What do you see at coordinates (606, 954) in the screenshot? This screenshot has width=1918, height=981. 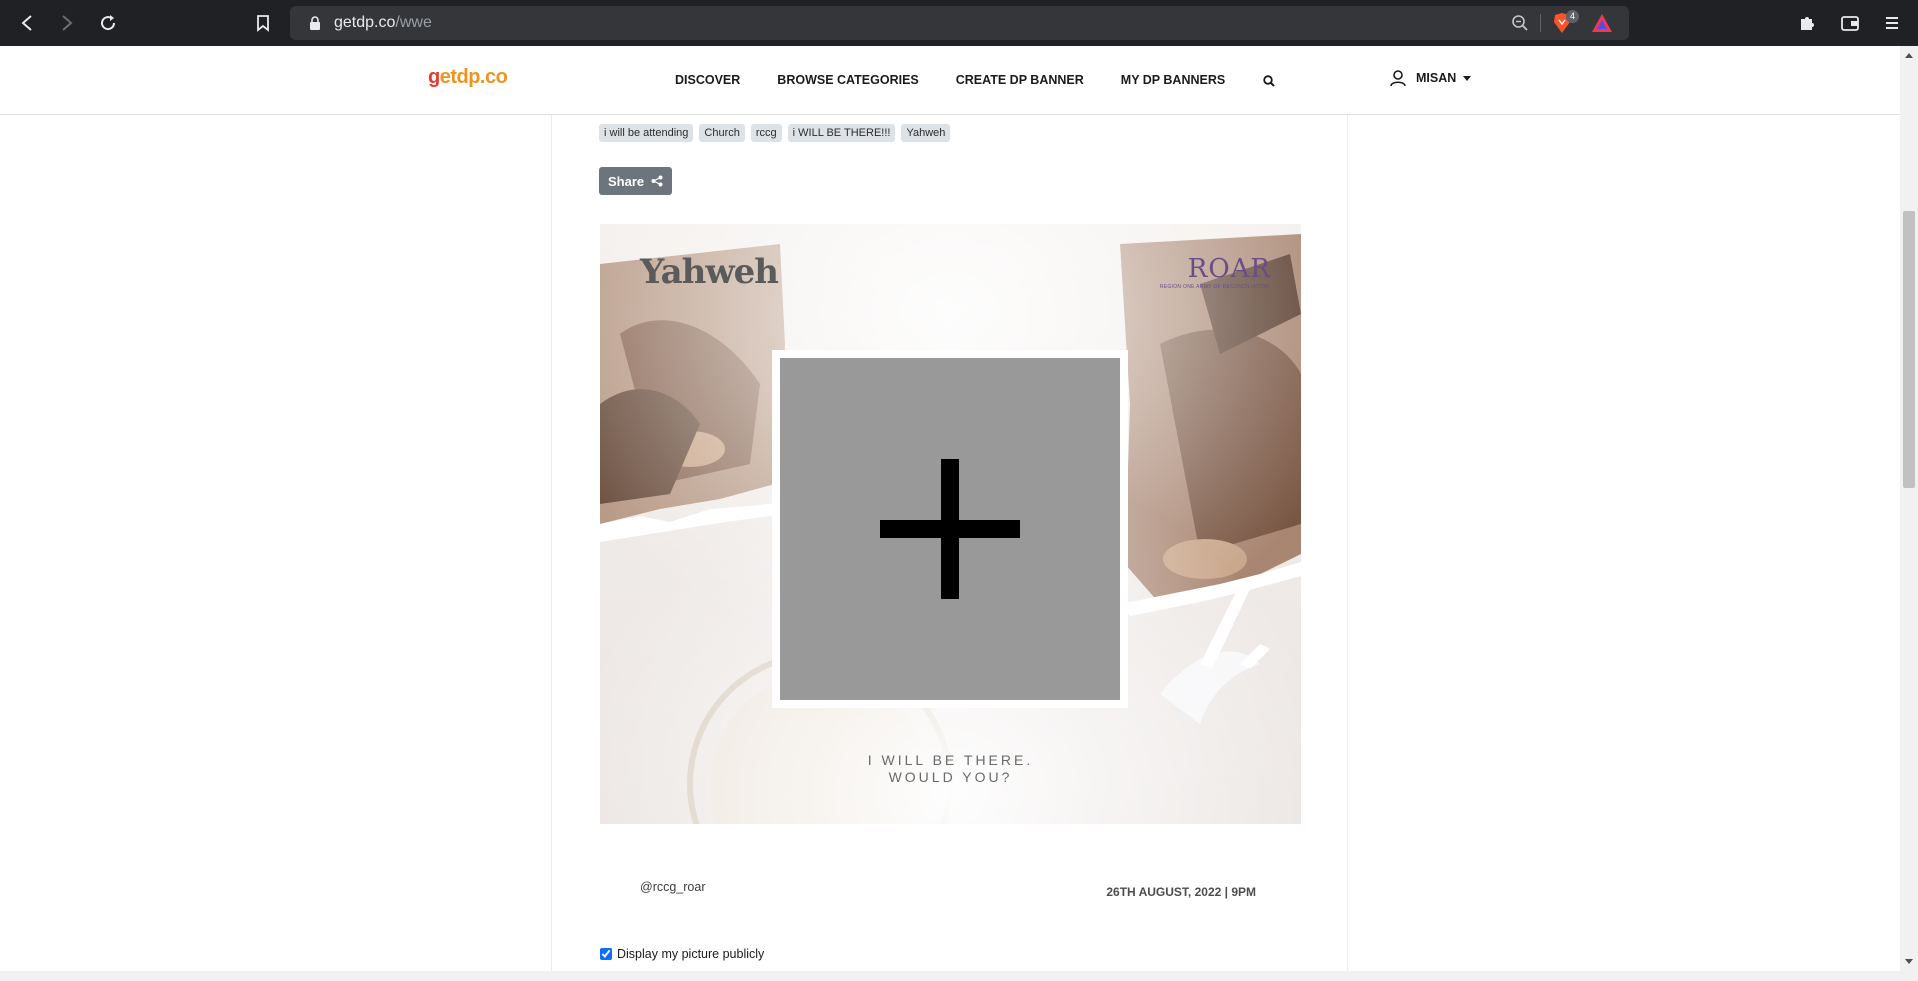 I see `display-public-checkbox` at bounding box center [606, 954].